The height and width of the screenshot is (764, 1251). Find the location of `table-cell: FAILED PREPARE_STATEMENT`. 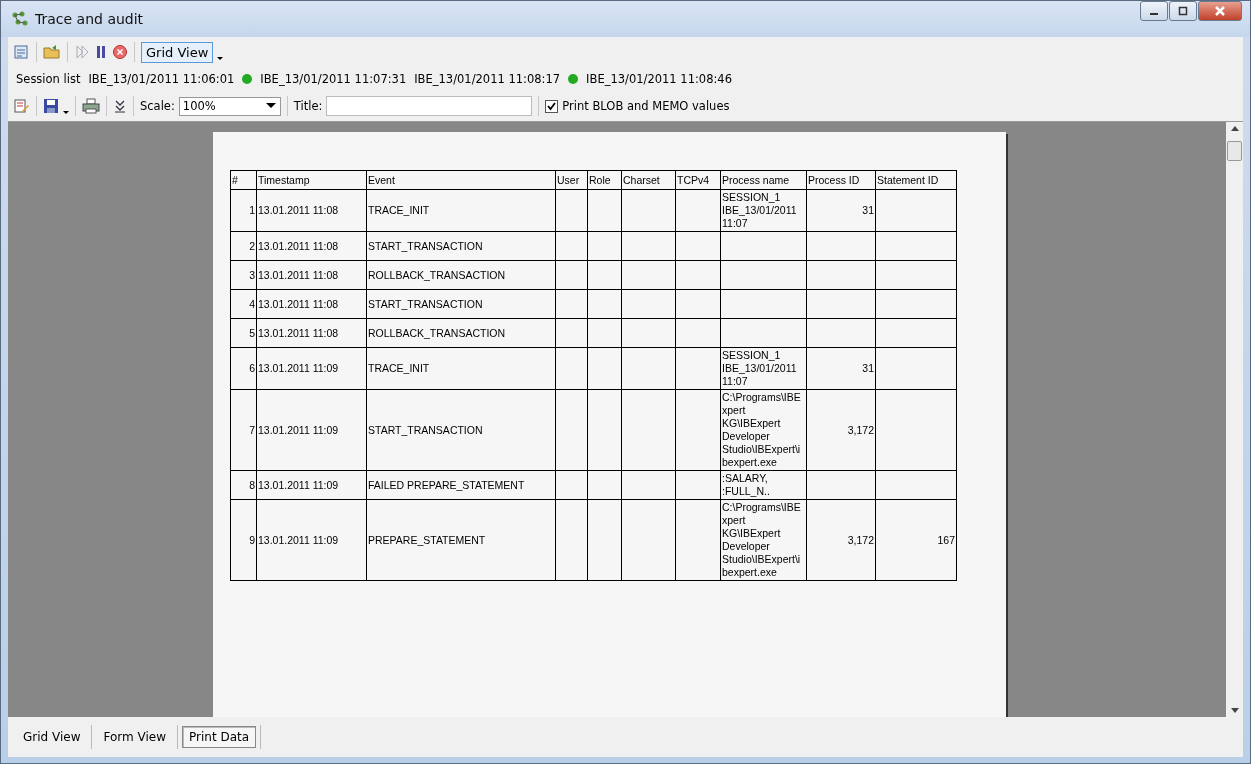

table-cell: FAILED PREPARE_STATEMENT is located at coordinates (446, 484).